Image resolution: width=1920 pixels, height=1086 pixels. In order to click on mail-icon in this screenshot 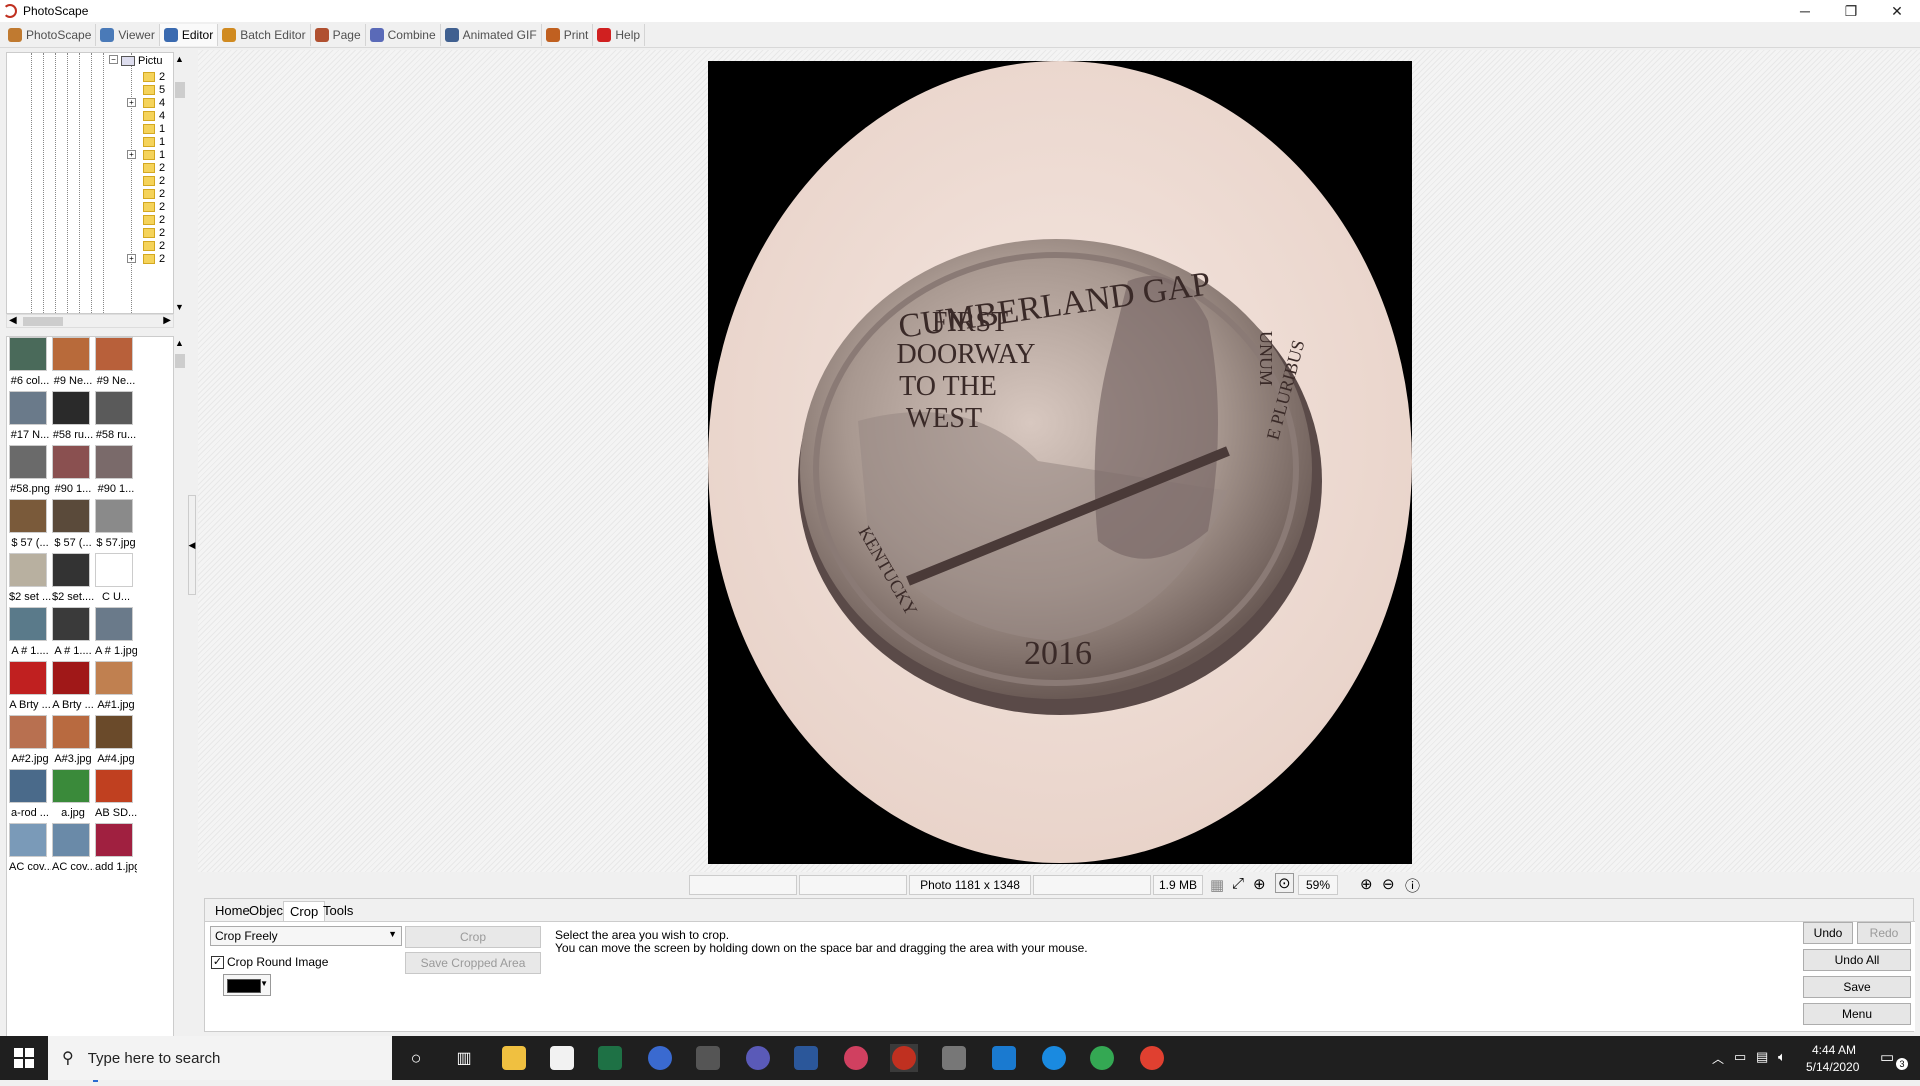, I will do `click(1004, 1058)`.